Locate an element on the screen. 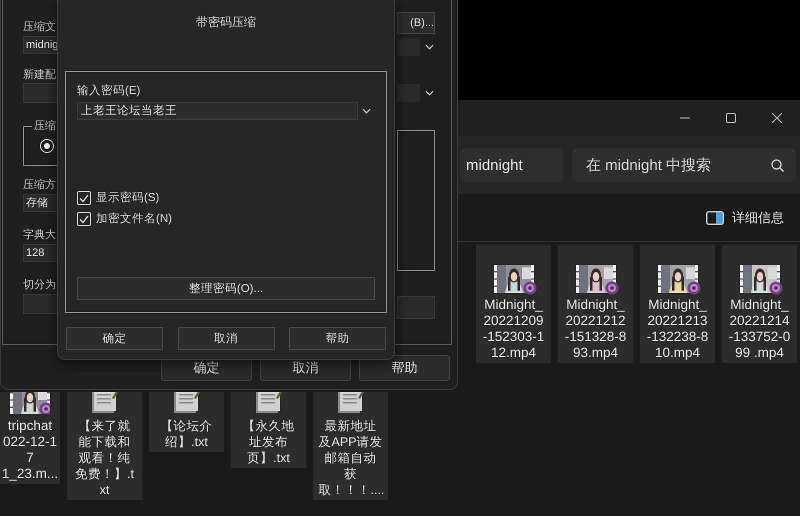  dialog-button: 确定 is located at coordinates (114, 338).